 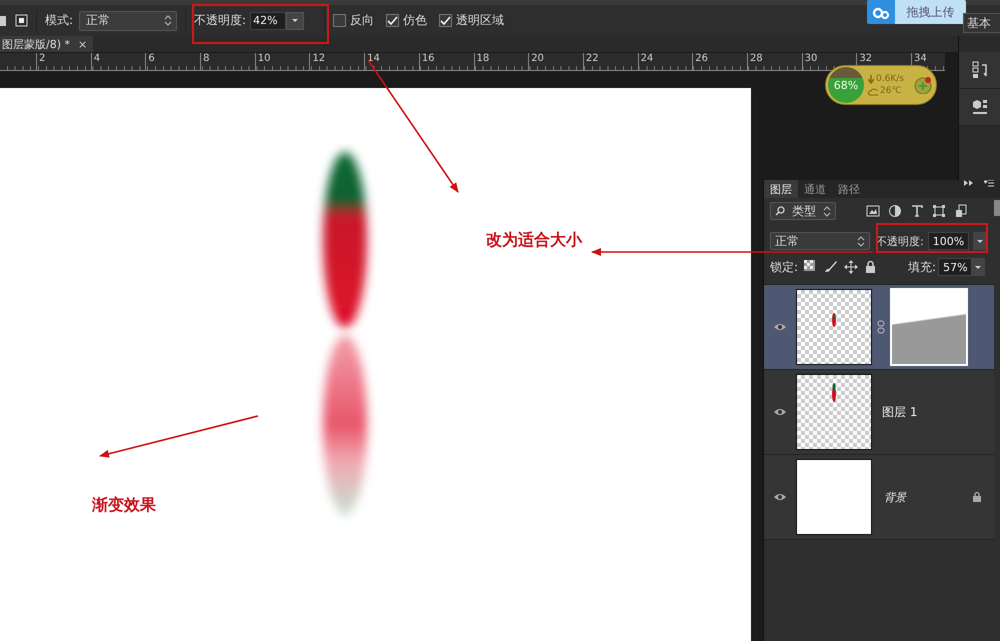 I want to click on opacity-field: 42%, so click(x=268, y=21).